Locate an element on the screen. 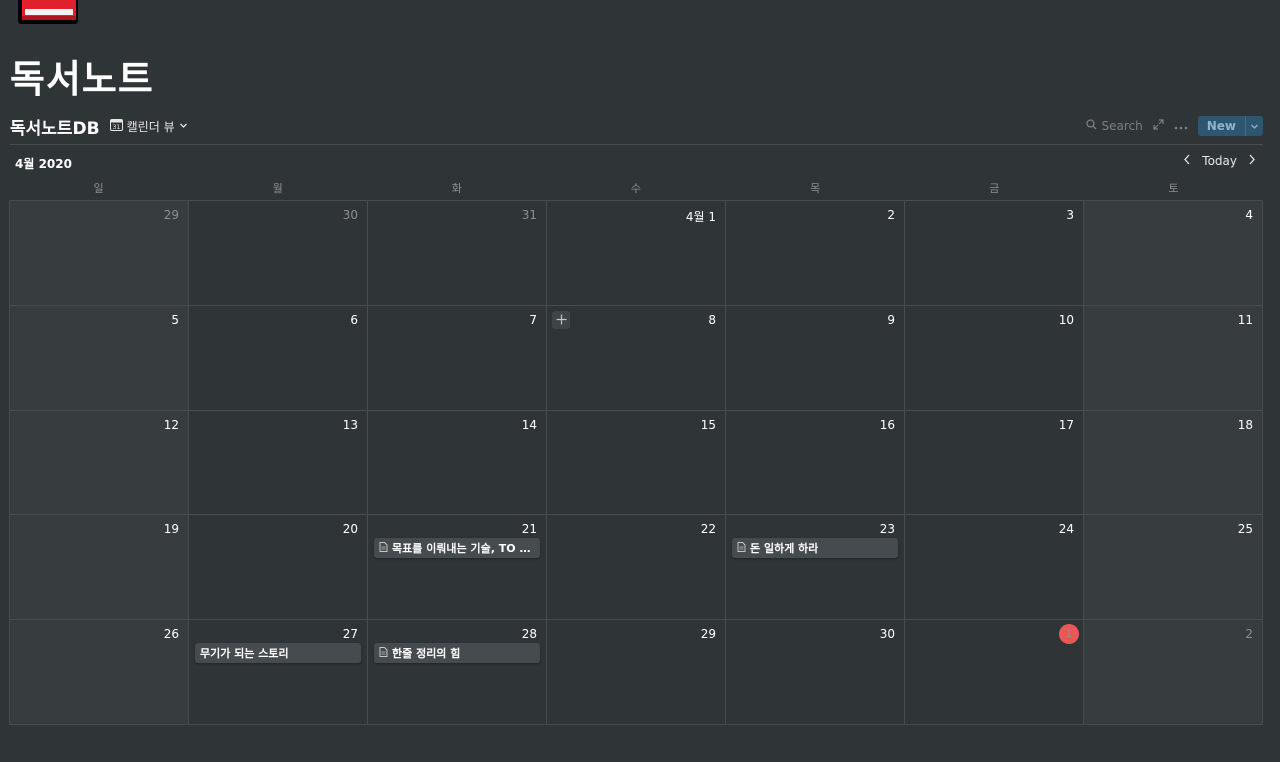 The image size is (1280, 762). weekday-label: 토 is located at coordinates (1173, 188).